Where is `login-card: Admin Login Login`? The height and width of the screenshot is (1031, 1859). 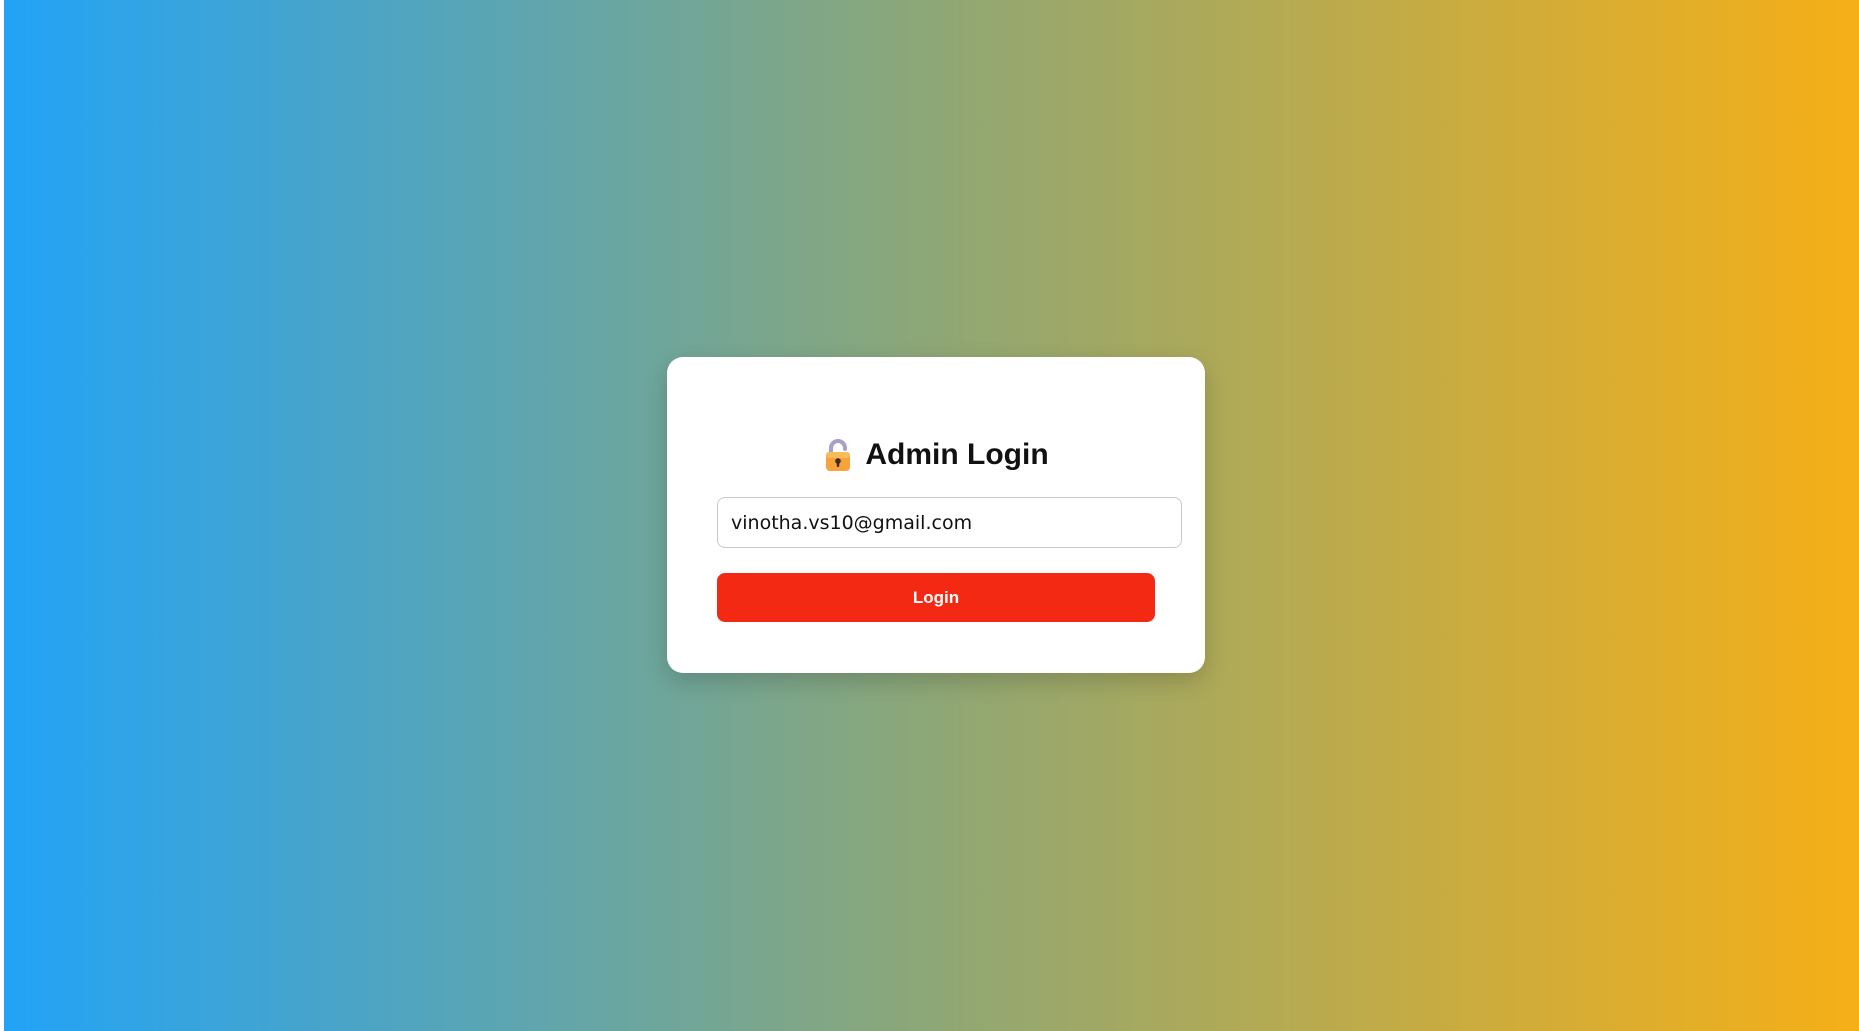 login-card: Admin Login Login is located at coordinates (936, 515).